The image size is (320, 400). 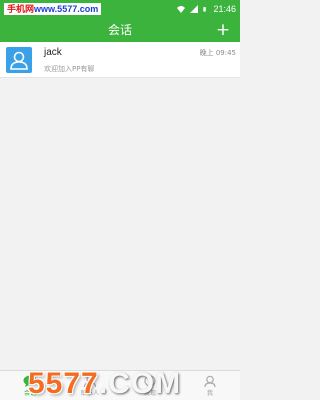 I want to click on conversation-preview: 欢迎加入PP有聊, so click(x=69, y=69).